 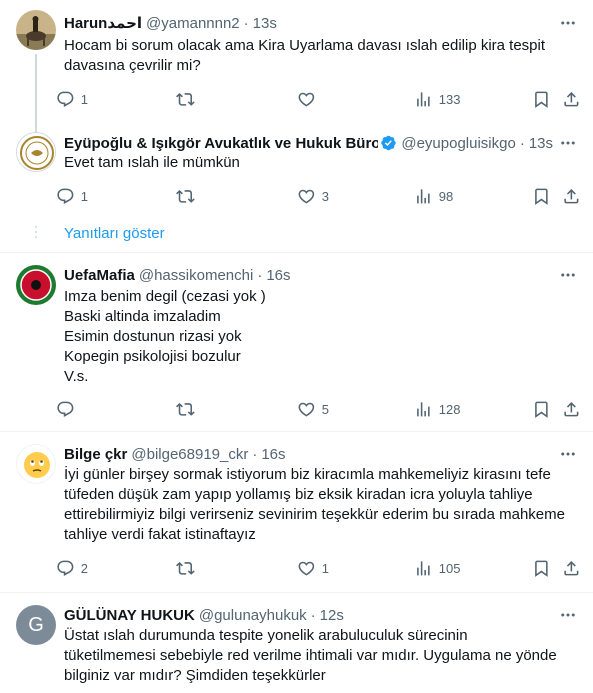 I want to click on user-handle: @yamannnn2, so click(x=193, y=23).